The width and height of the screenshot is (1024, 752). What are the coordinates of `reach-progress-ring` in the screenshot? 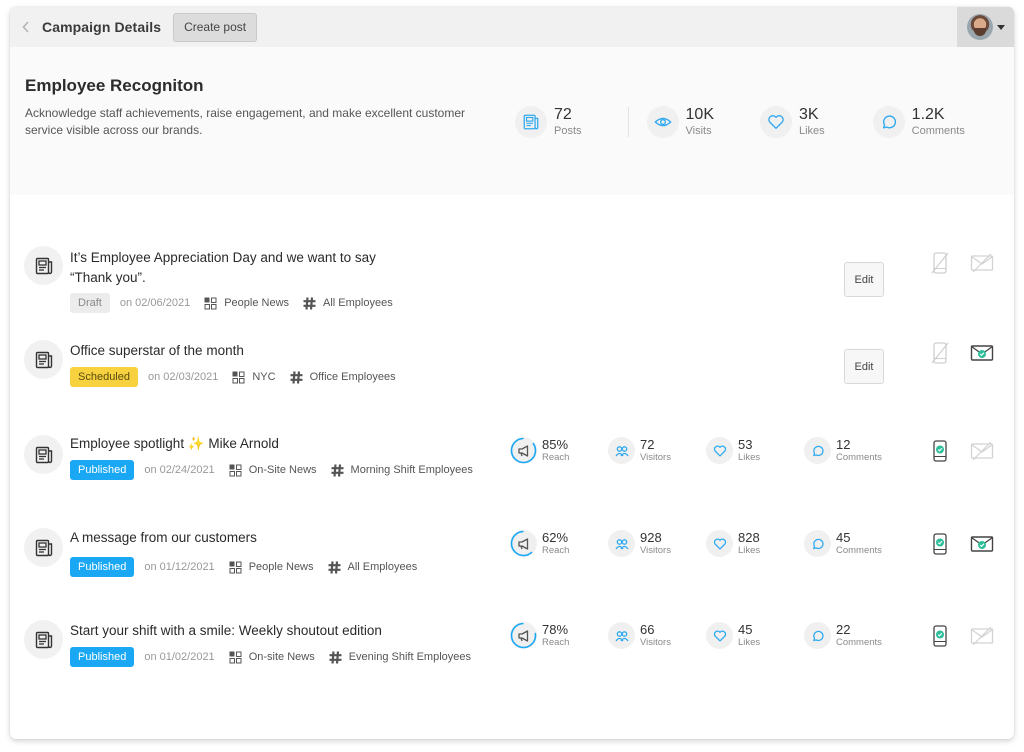 It's located at (523, 450).